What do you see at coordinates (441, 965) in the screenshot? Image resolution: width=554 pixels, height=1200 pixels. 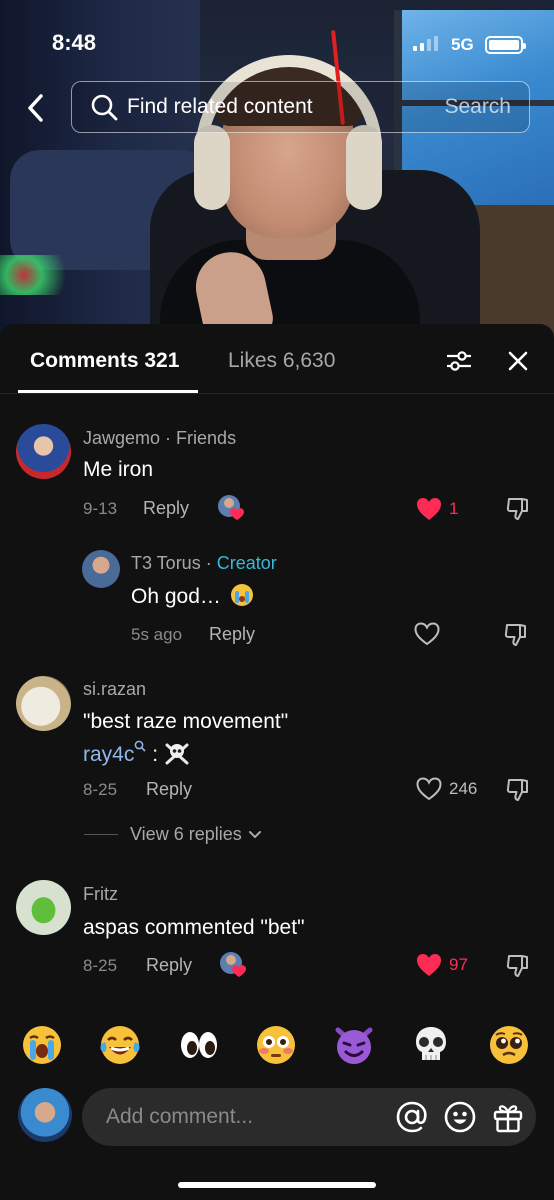 I see `like-button: 97` at bounding box center [441, 965].